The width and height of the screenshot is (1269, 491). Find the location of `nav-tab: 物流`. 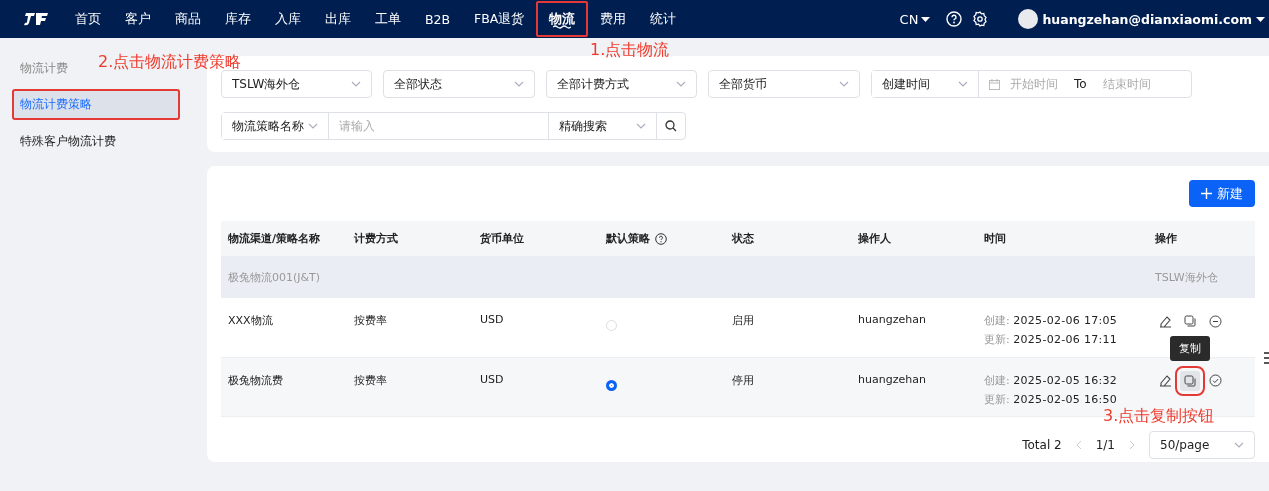

nav-tab: 物流 is located at coordinates (562, 19).